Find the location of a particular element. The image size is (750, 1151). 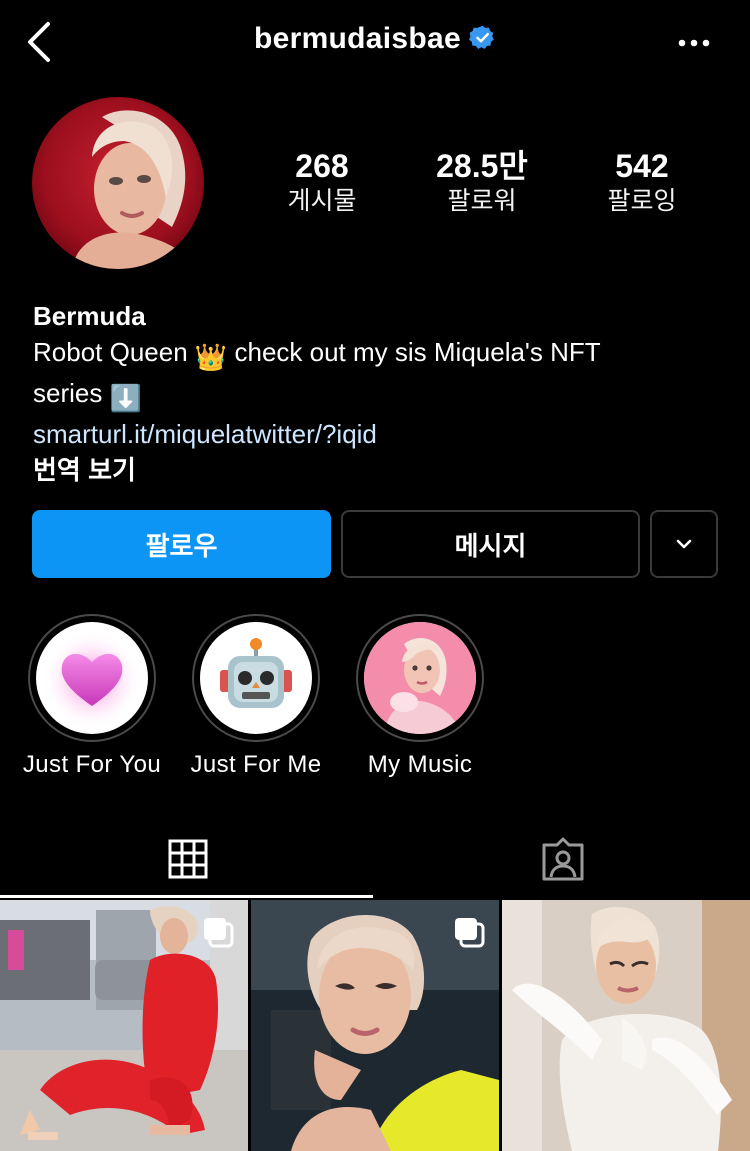

highlight-label: Just For You is located at coordinates (92, 764).